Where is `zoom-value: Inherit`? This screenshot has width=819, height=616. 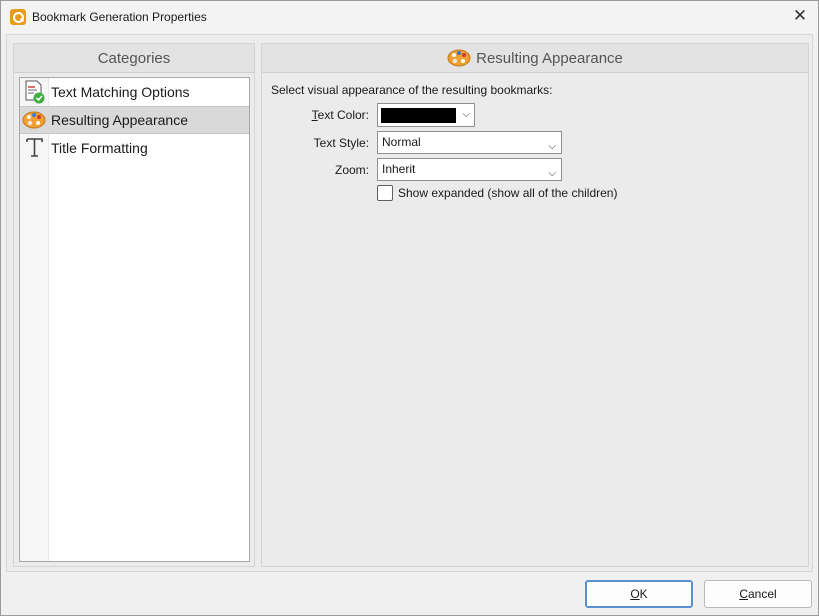
zoom-value: Inherit is located at coordinates (399, 169).